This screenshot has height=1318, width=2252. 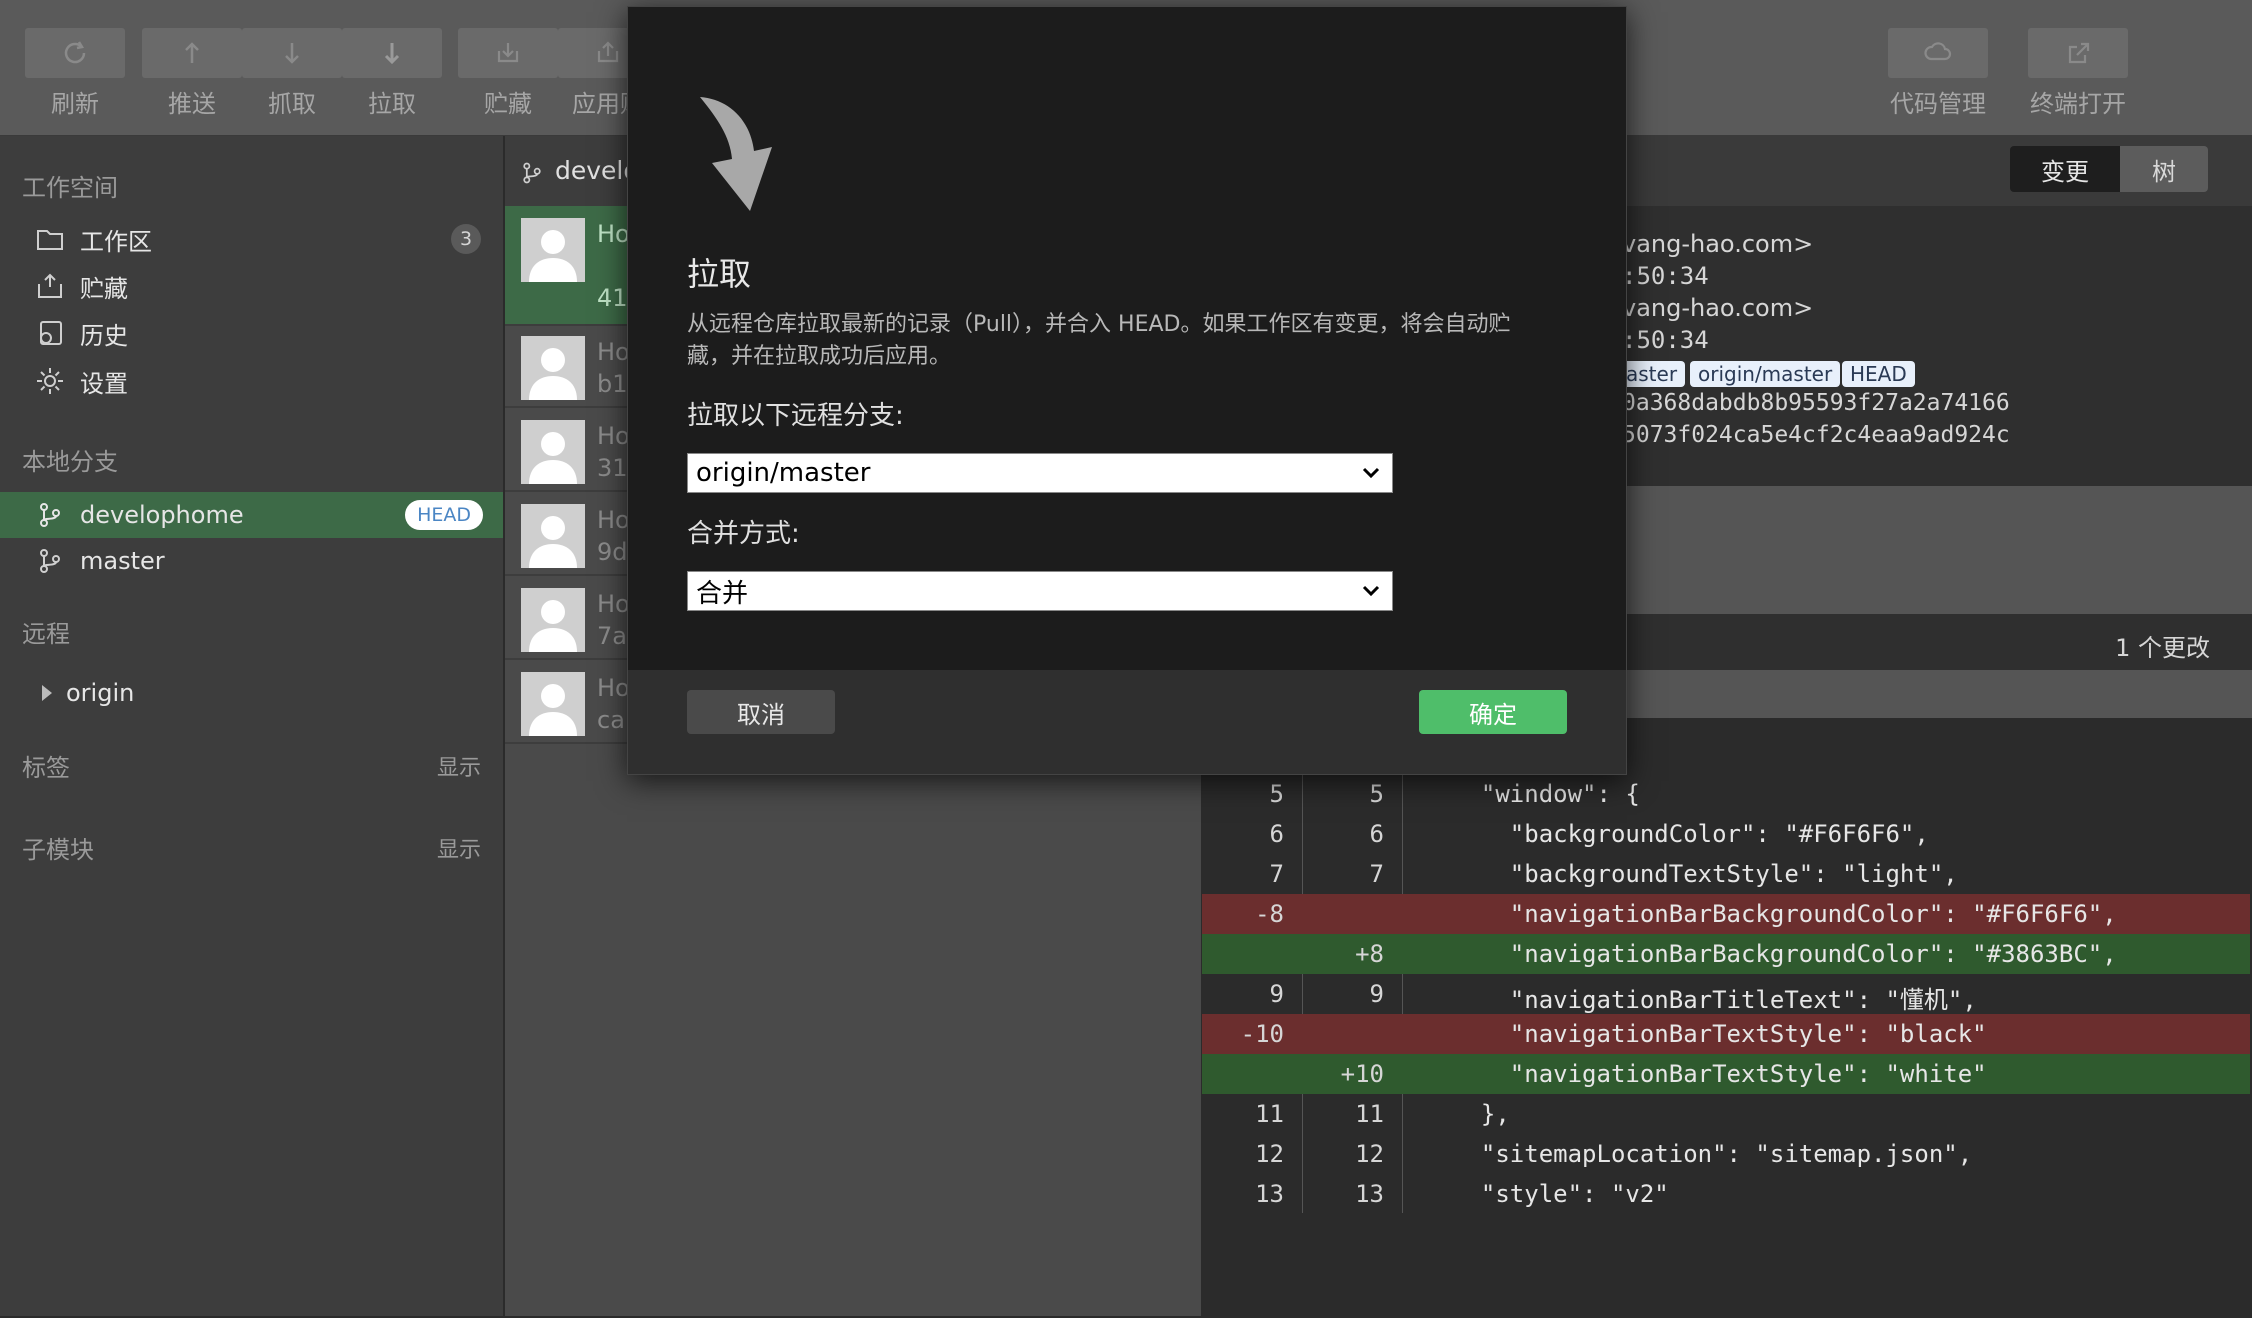 What do you see at coordinates (100, 693) in the screenshot?
I see `remote-label: origin` at bounding box center [100, 693].